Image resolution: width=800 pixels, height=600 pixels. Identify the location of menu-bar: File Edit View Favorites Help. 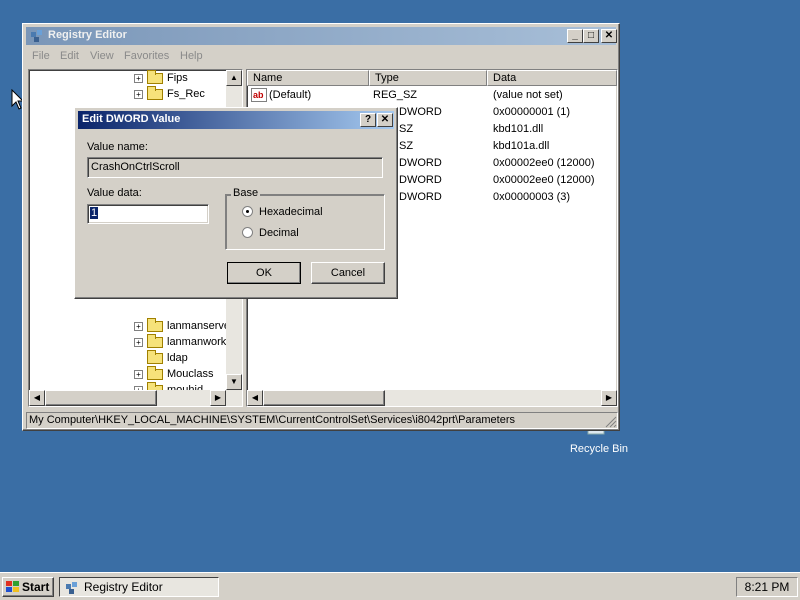
(321, 56).